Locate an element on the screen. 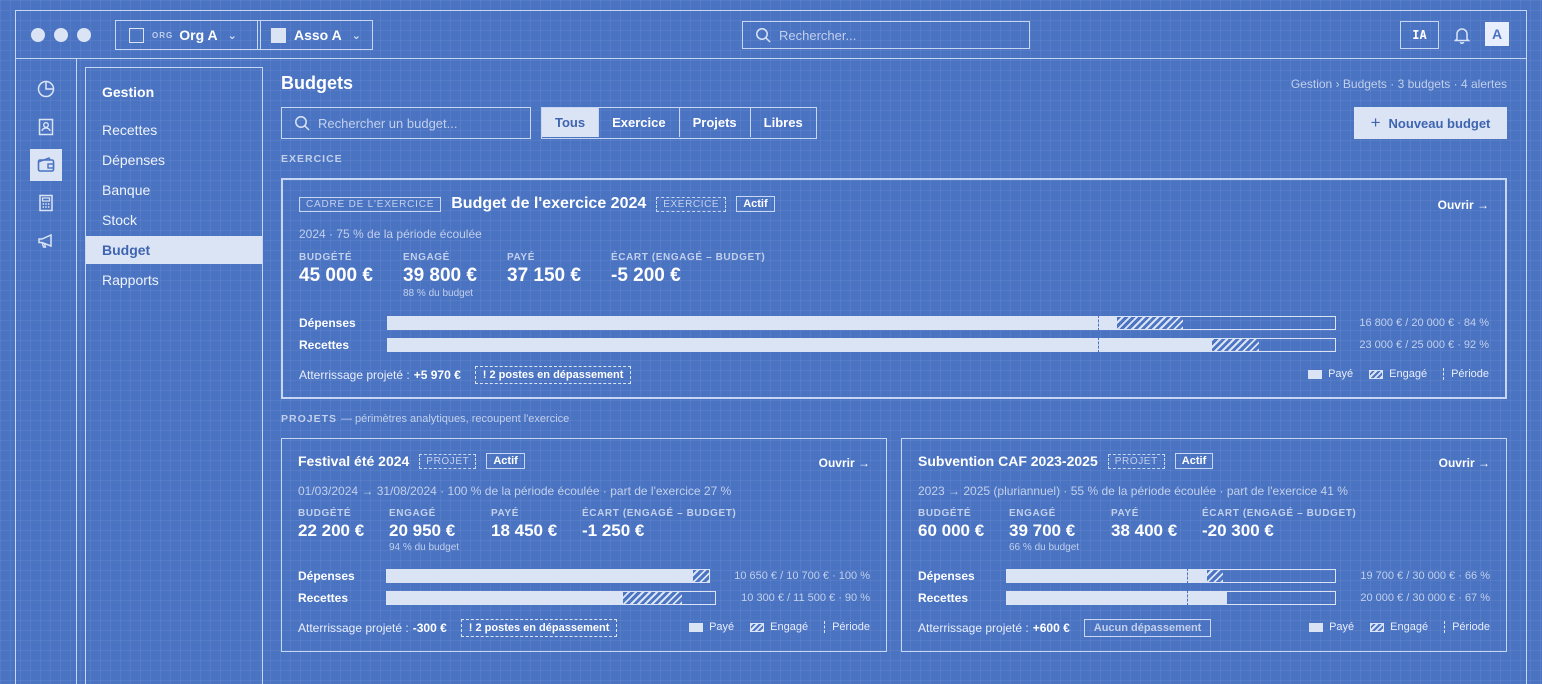  avatar: A is located at coordinates (1497, 34).